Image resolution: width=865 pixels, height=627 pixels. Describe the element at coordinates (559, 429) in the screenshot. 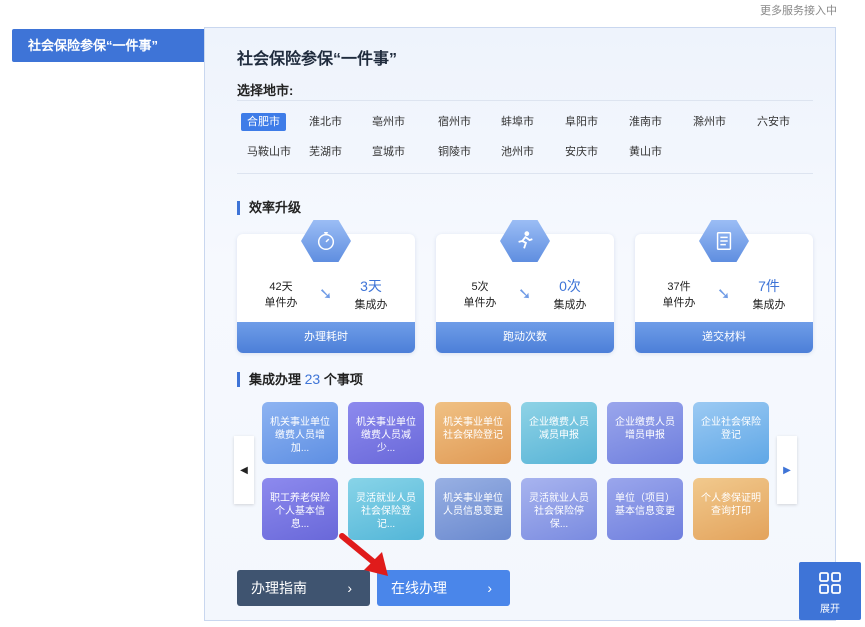

I see `service-tile-label: 企业缴费人员减员申报` at that location.